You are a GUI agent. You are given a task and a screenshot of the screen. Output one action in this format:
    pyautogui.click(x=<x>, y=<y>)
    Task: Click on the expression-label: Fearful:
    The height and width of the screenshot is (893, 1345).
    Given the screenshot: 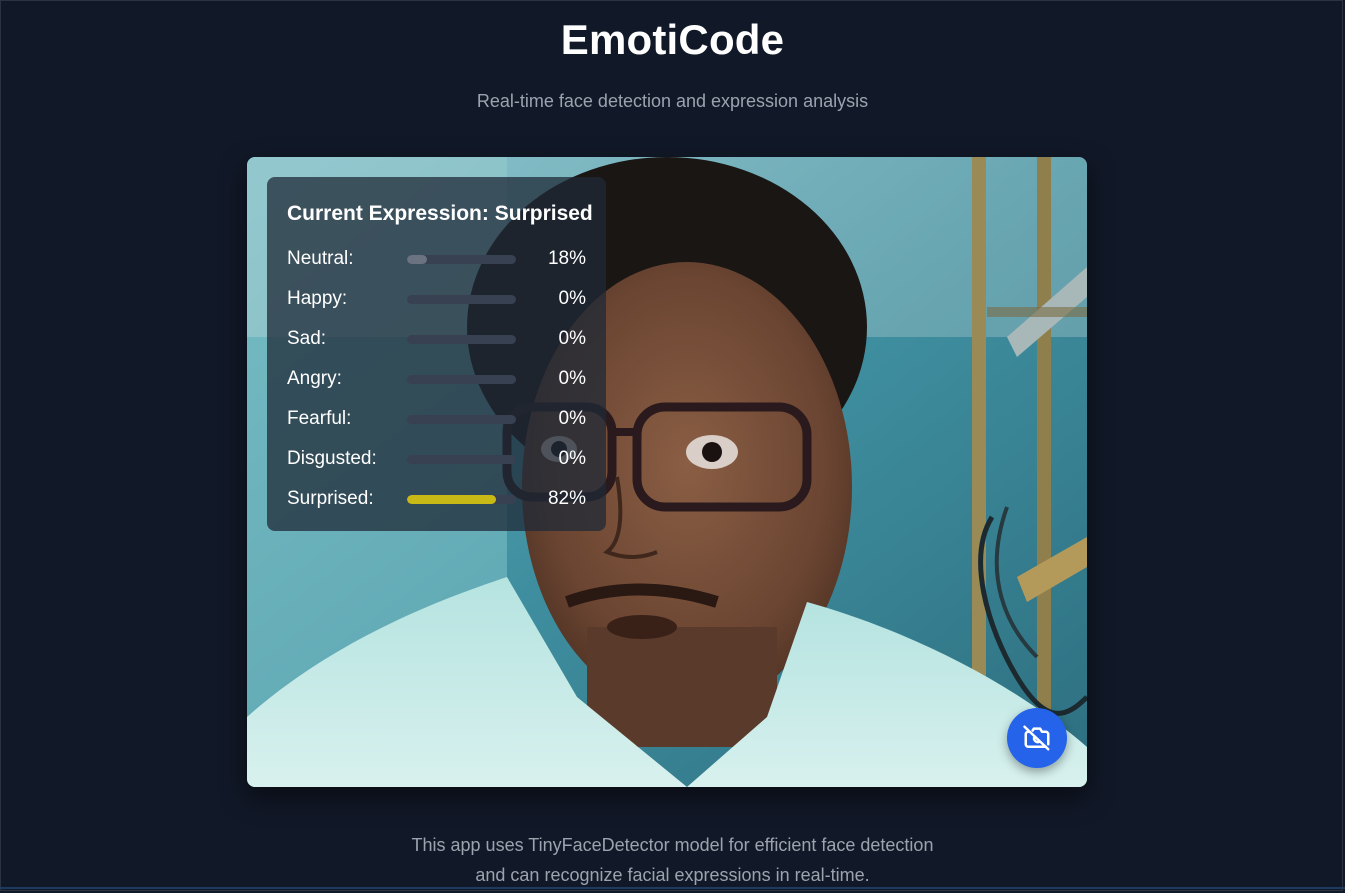 What is the action you would take?
    pyautogui.click(x=319, y=418)
    